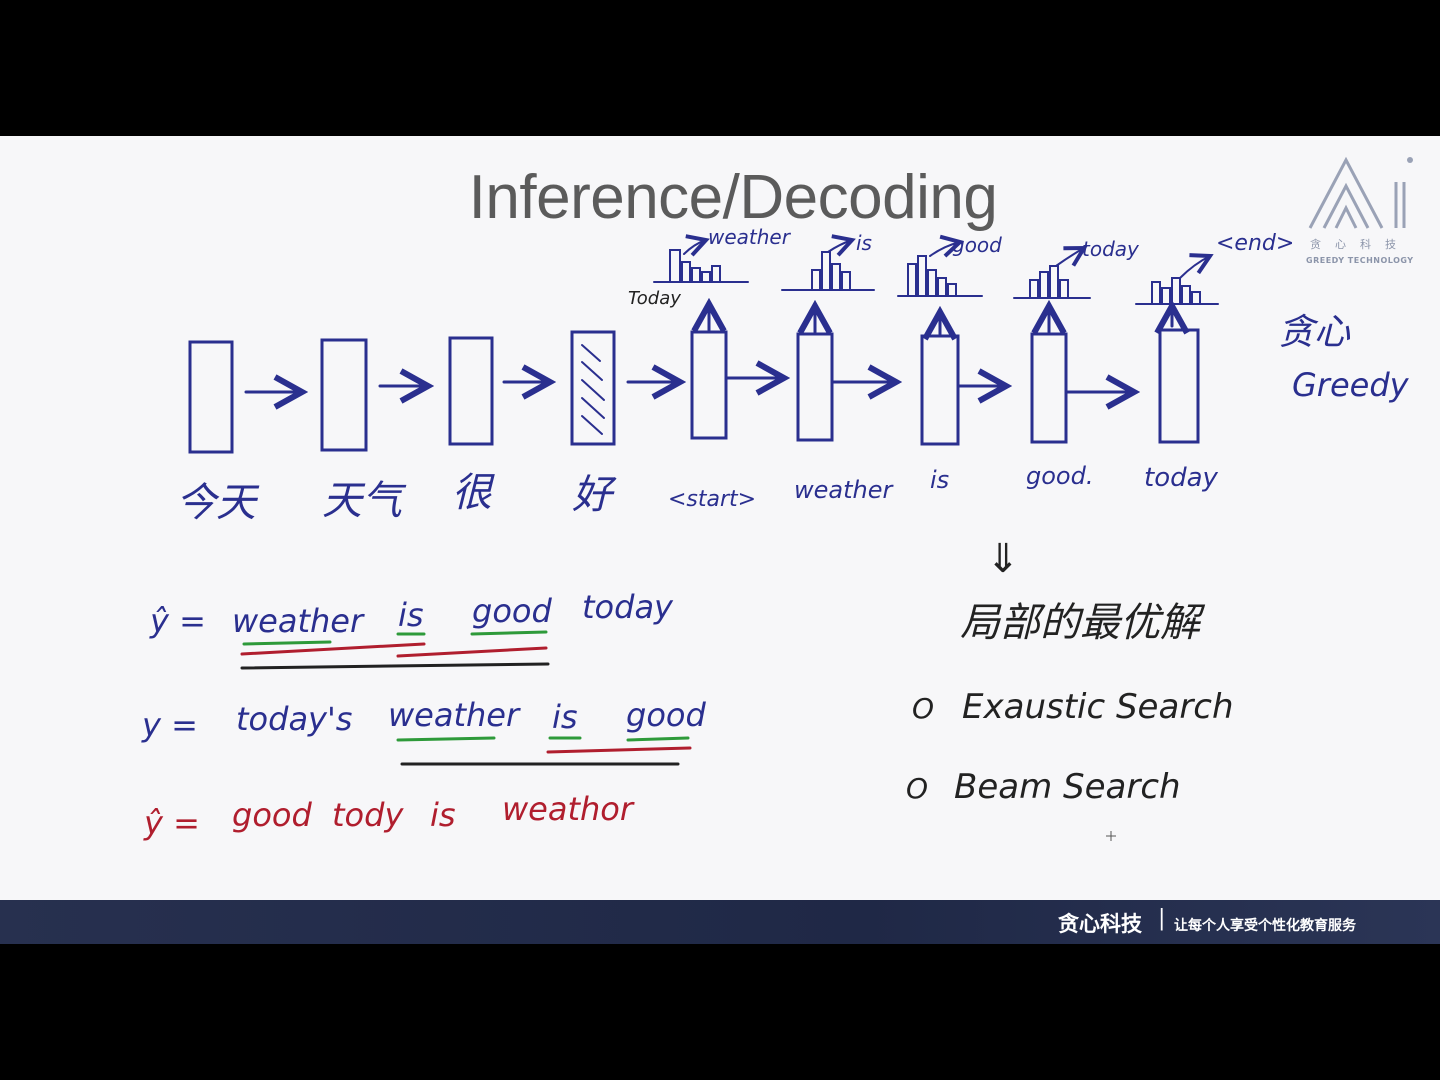 The width and height of the screenshot is (1440, 1080). Describe the element at coordinates (294, 719) in the screenshot. I see `equation-word: today's` at that location.